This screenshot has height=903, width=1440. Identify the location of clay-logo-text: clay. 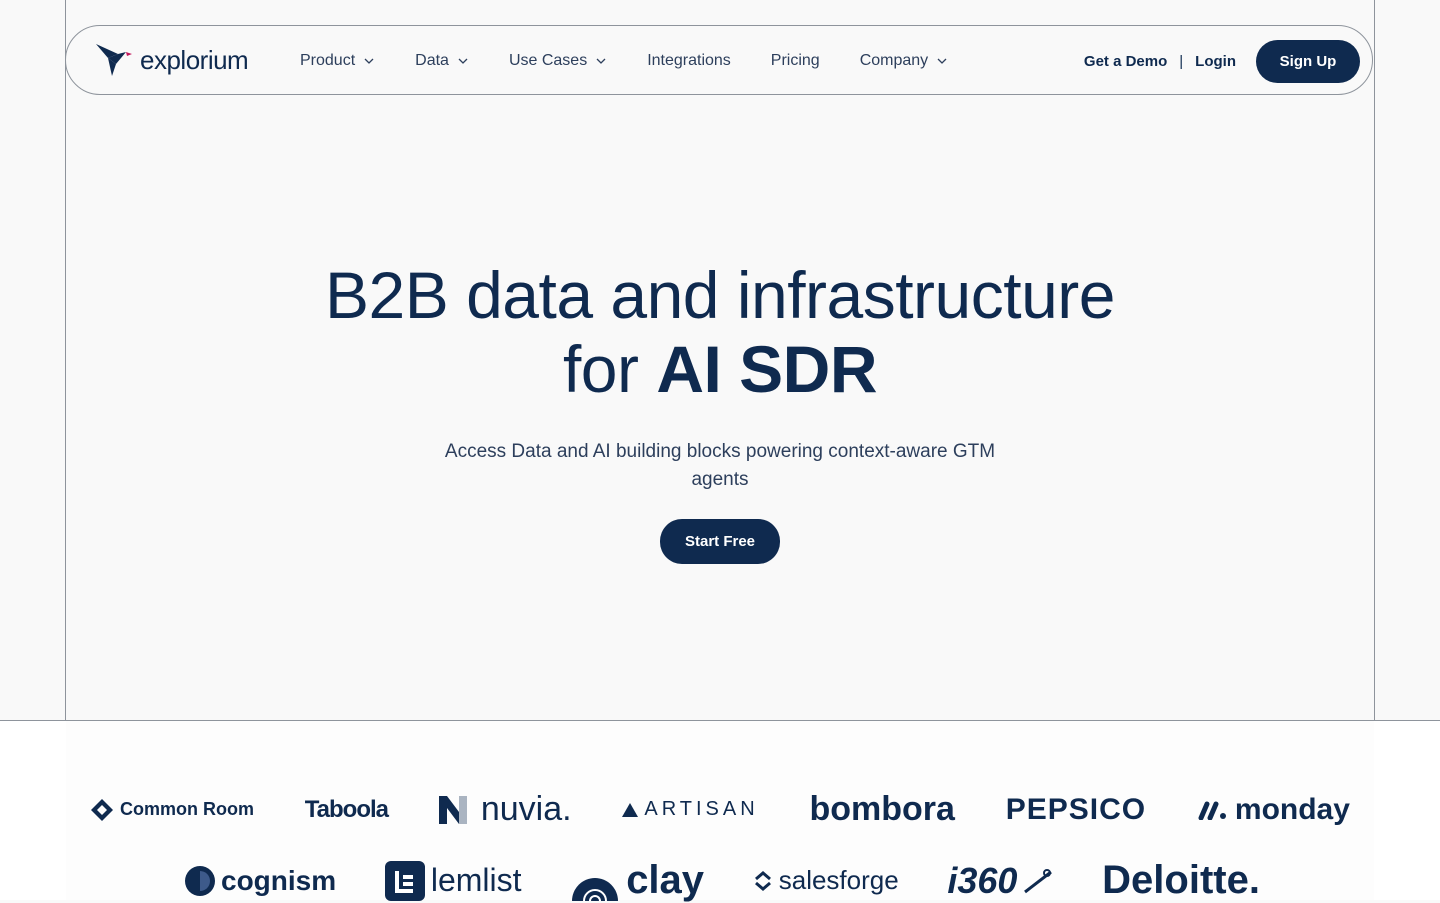
(665, 880).